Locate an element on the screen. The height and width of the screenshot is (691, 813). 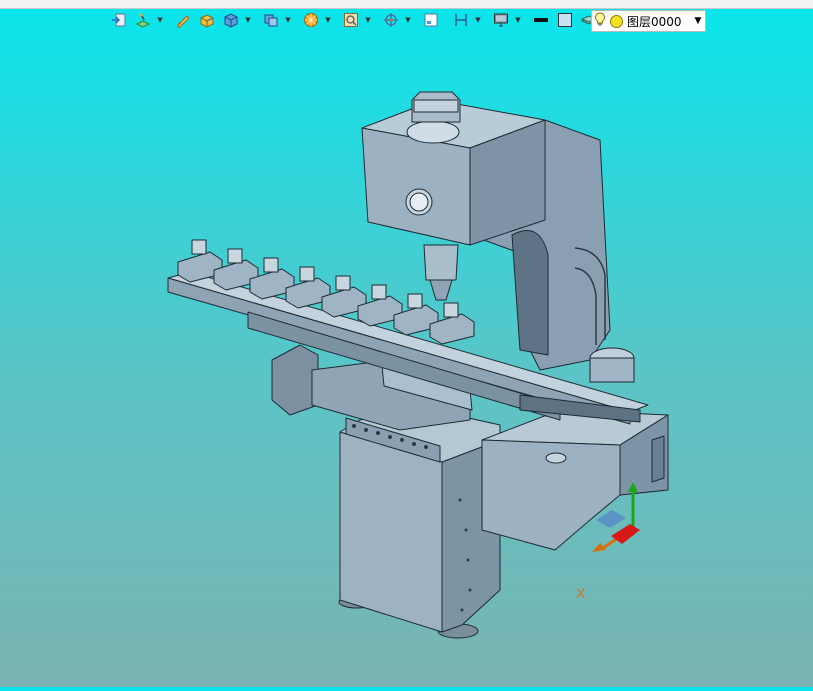
section-dropdown: ▼ is located at coordinates (478, 20).